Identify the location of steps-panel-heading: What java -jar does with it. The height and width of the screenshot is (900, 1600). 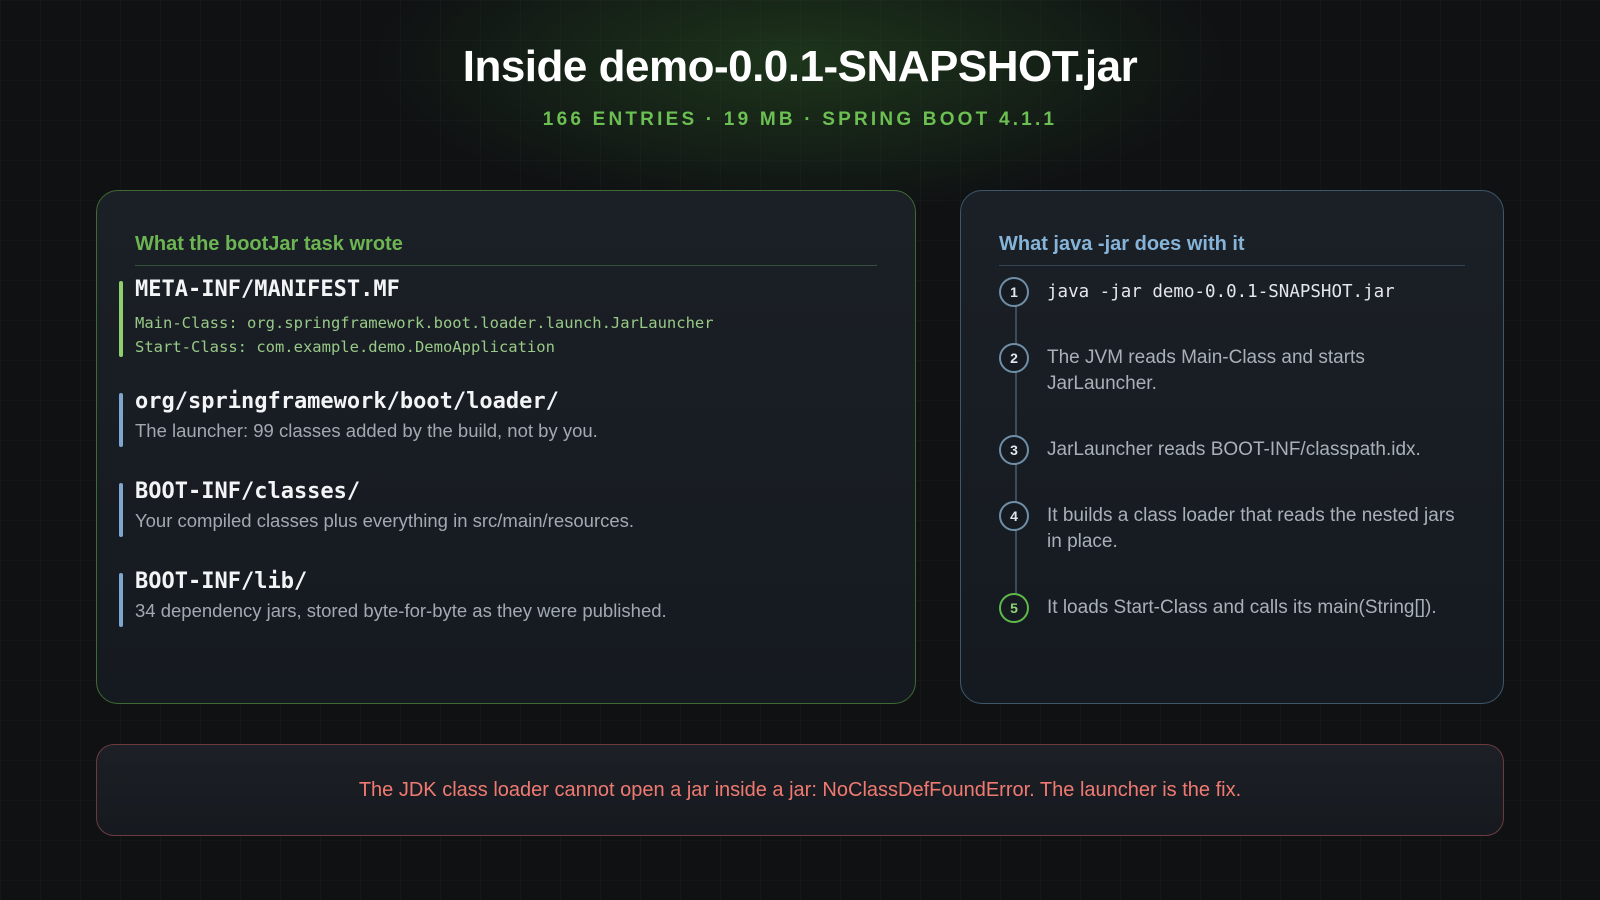
(1122, 244).